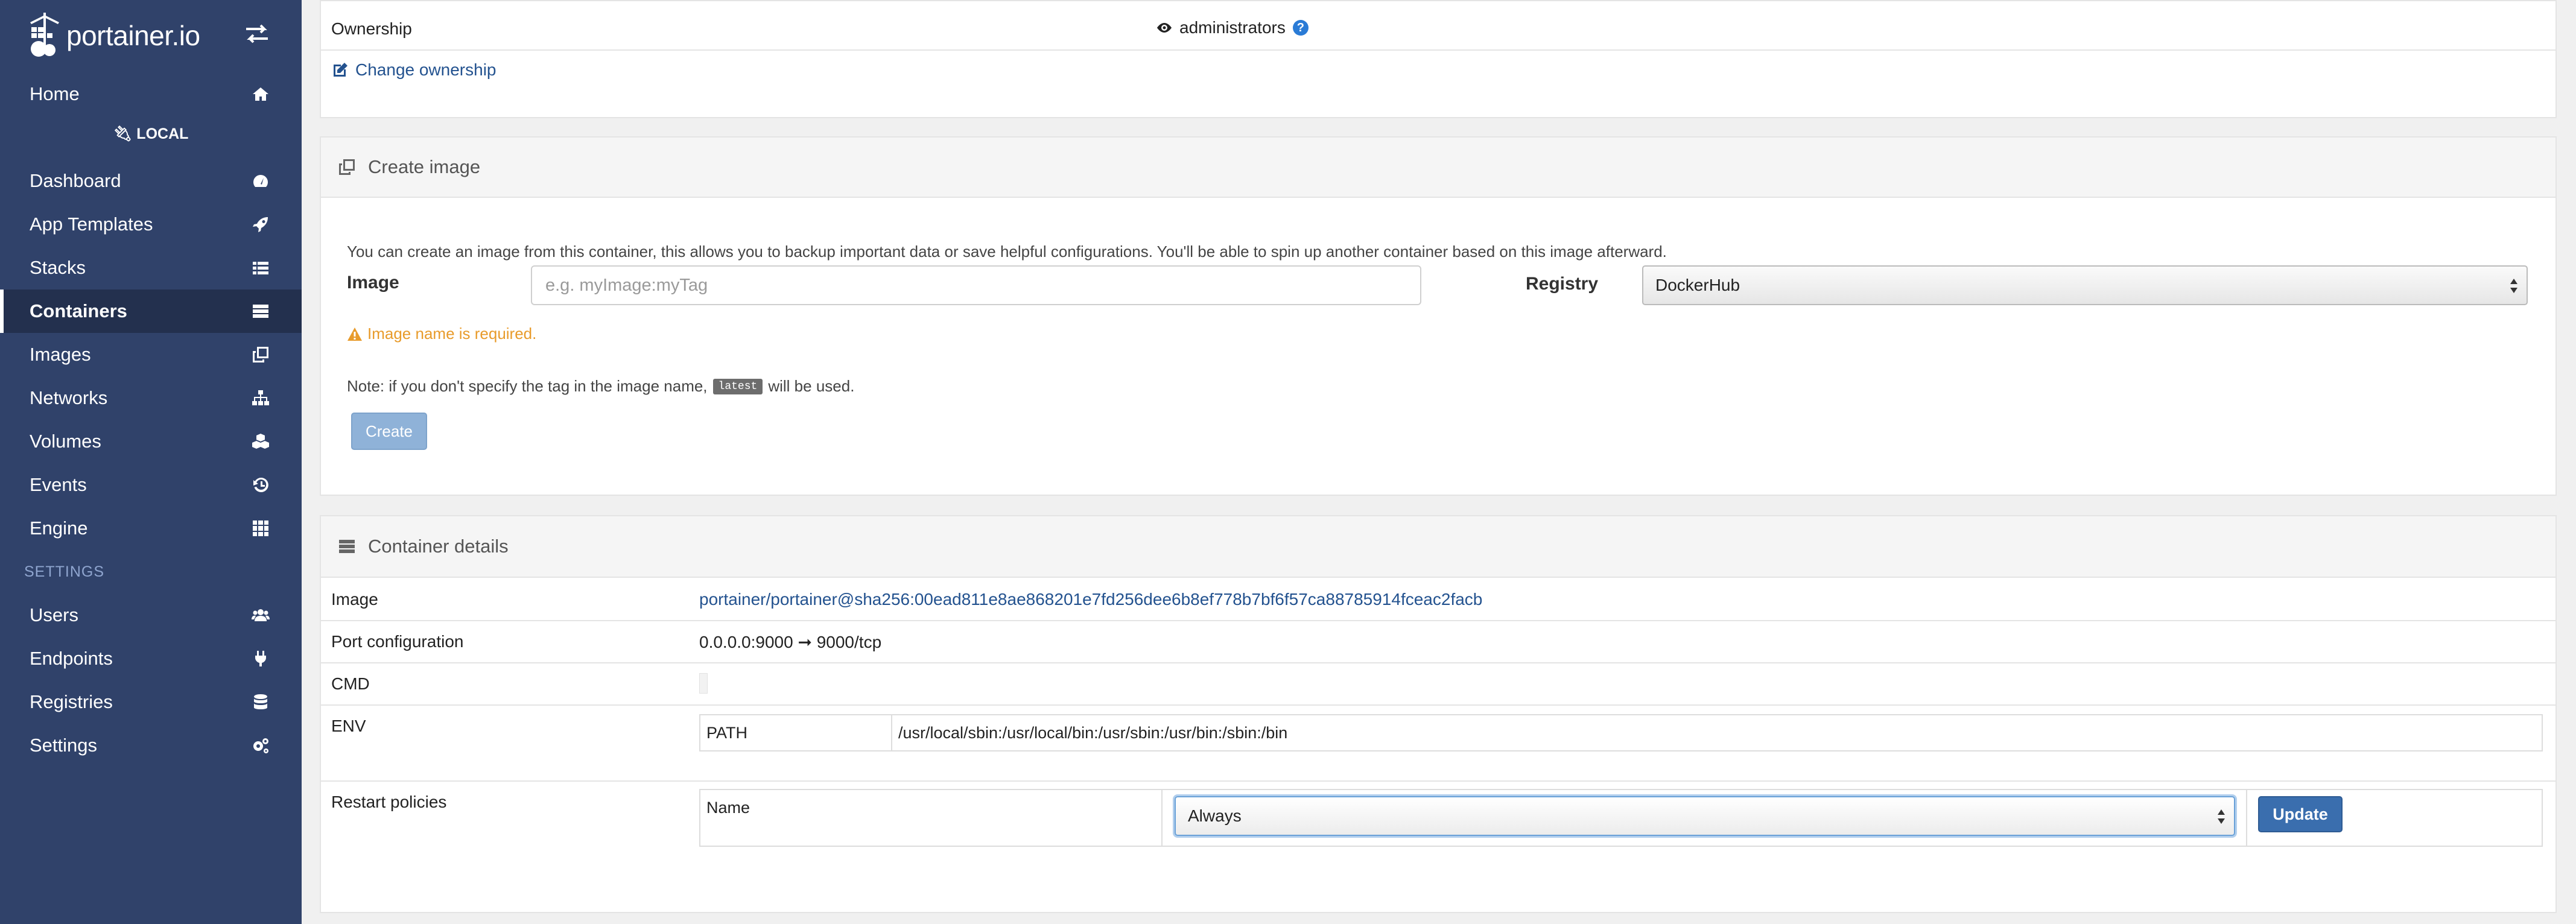  What do you see at coordinates (151, 441) in the screenshot?
I see `sidebar-item-volumes: Volumes` at bounding box center [151, 441].